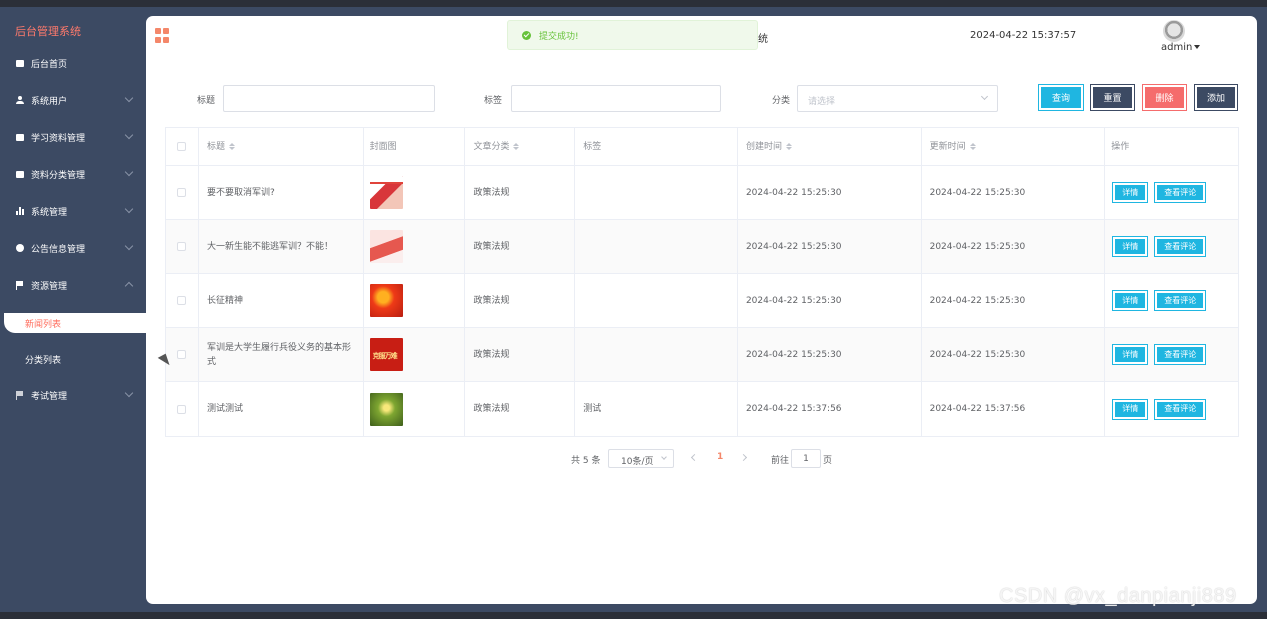 The image size is (1267, 619). What do you see at coordinates (1197, 47) in the screenshot?
I see `caret-down-icon` at bounding box center [1197, 47].